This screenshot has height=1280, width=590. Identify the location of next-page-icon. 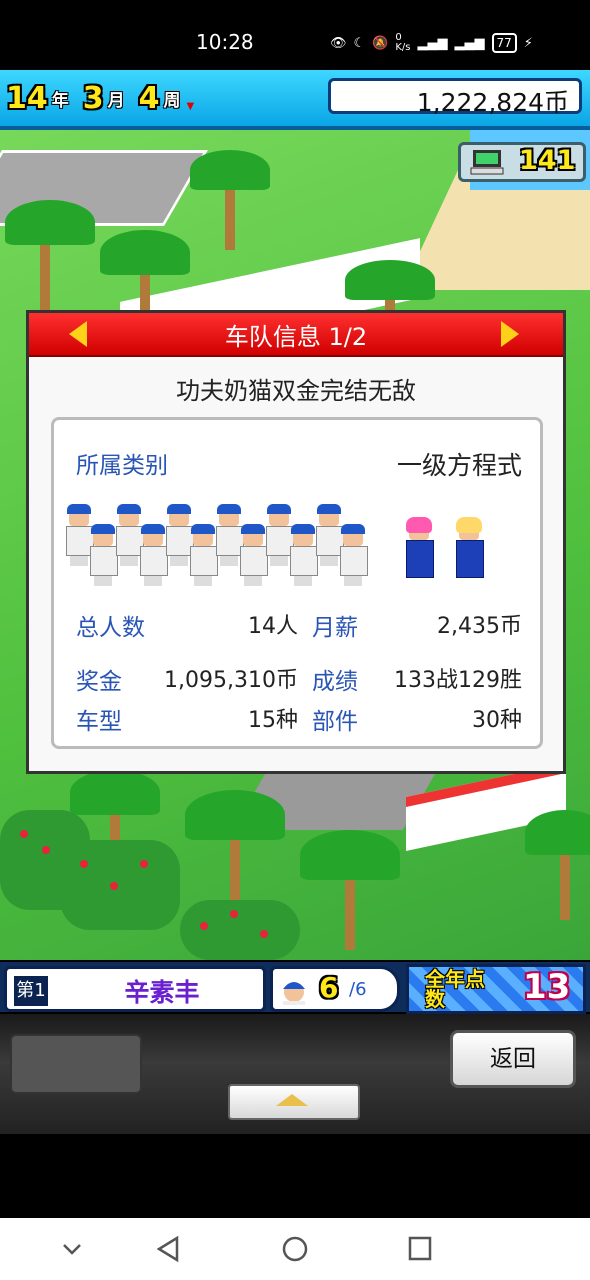
(510, 334).